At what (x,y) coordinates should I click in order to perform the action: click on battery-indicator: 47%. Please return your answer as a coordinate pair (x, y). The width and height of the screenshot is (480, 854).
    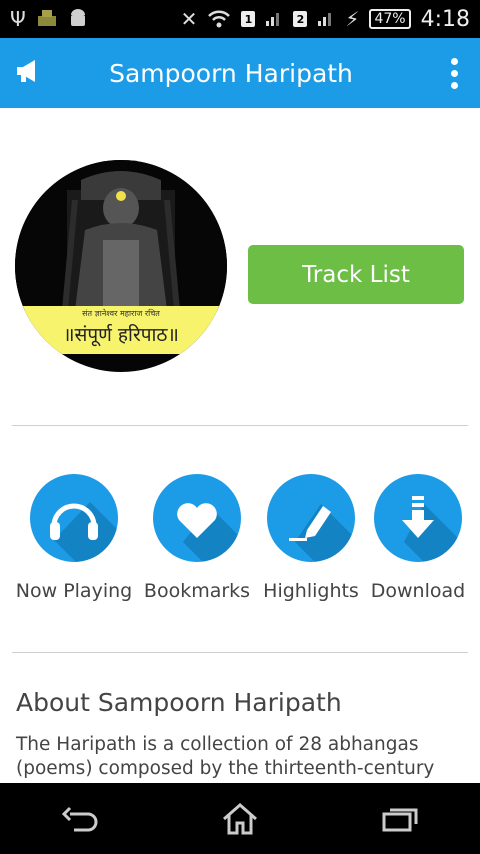
    Looking at the image, I should click on (390, 19).